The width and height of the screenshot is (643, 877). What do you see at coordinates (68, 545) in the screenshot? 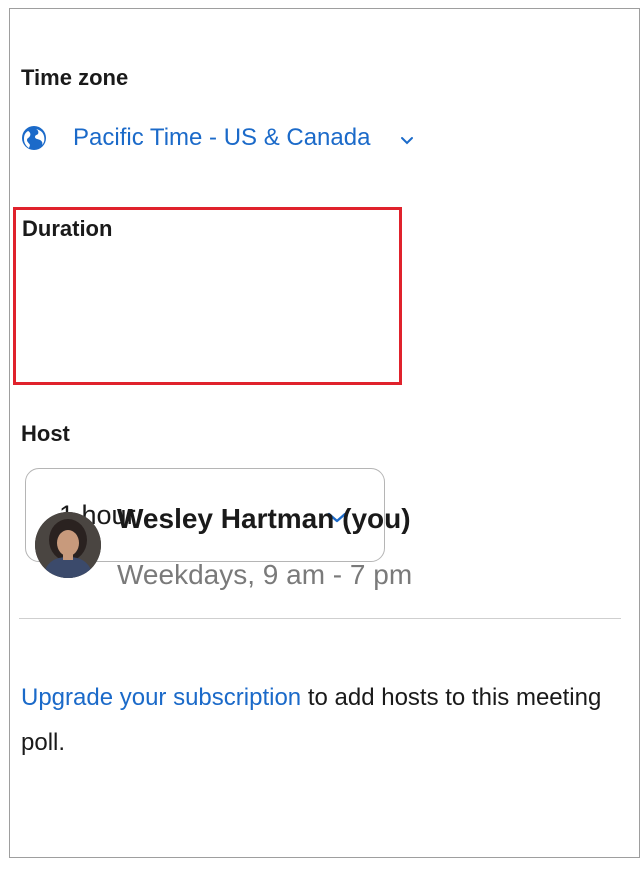
I see `avatar` at bounding box center [68, 545].